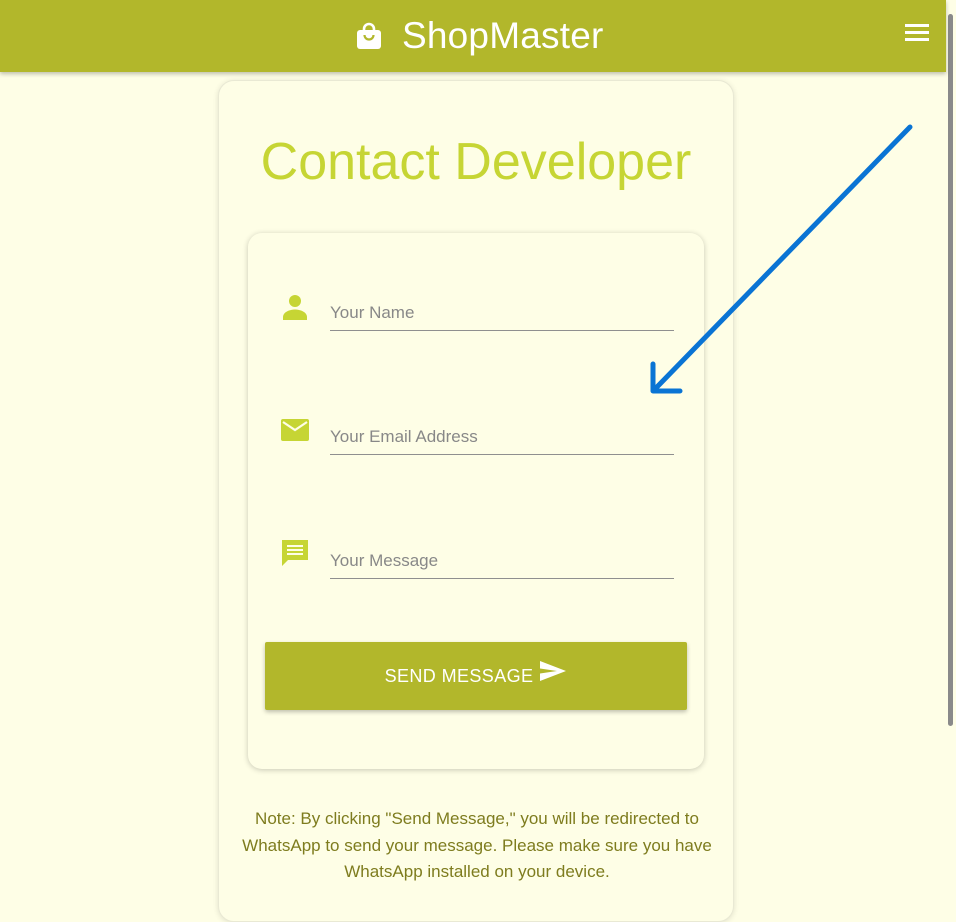  Describe the element at coordinates (502, 437) in the screenshot. I see `email-field` at that location.